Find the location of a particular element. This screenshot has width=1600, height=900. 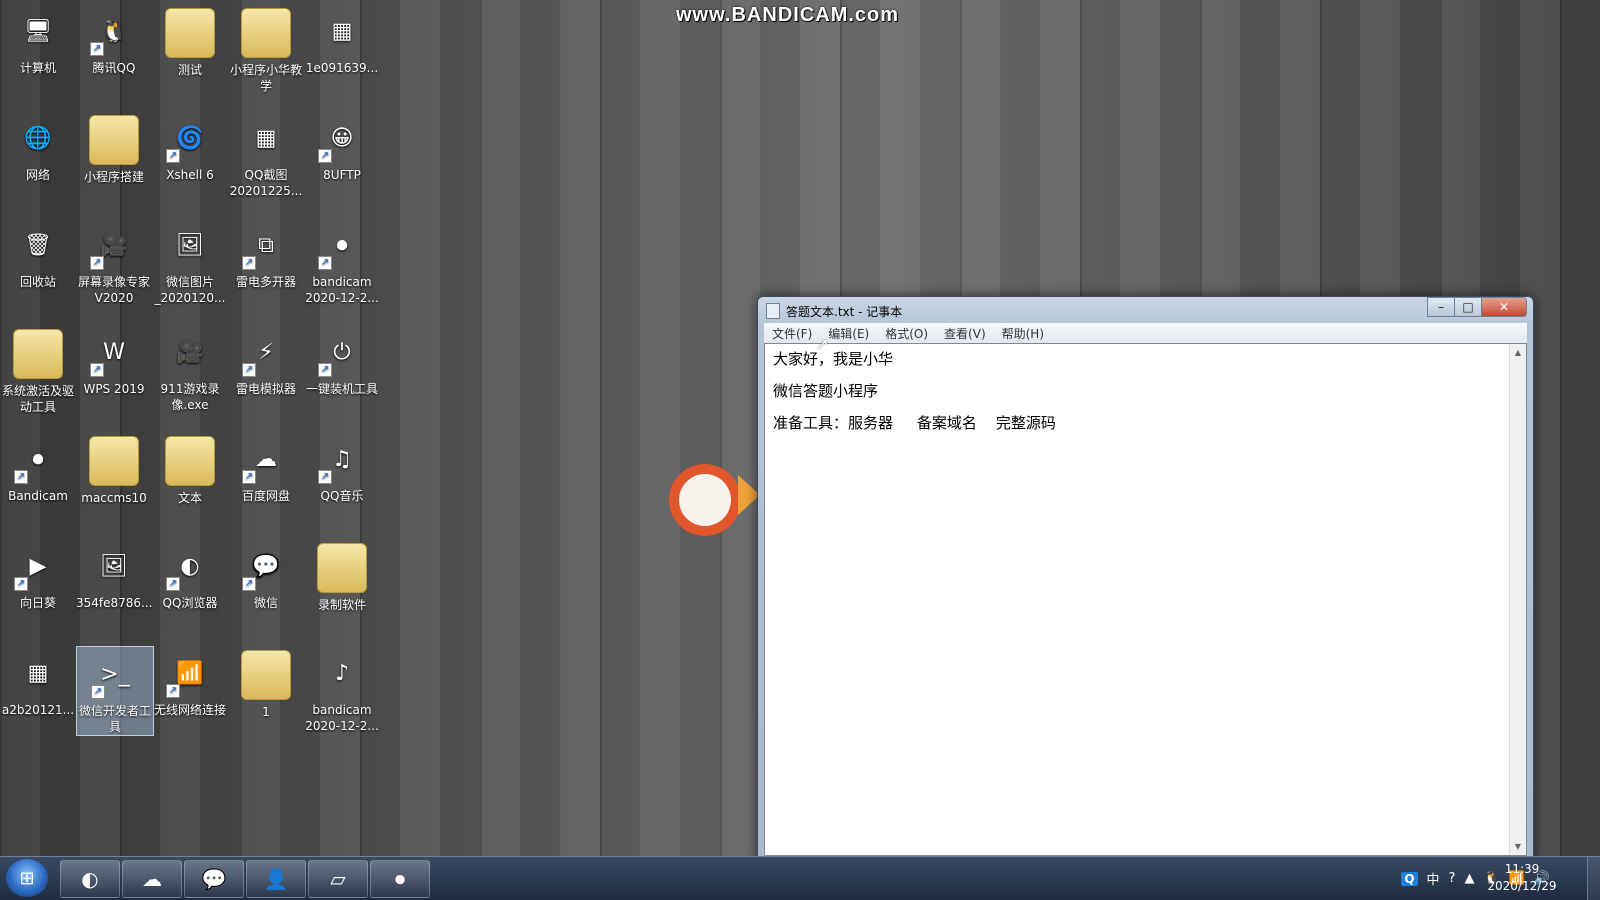

taskbar-baidu-netdisk-button: ☁ is located at coordinates (152, 879).